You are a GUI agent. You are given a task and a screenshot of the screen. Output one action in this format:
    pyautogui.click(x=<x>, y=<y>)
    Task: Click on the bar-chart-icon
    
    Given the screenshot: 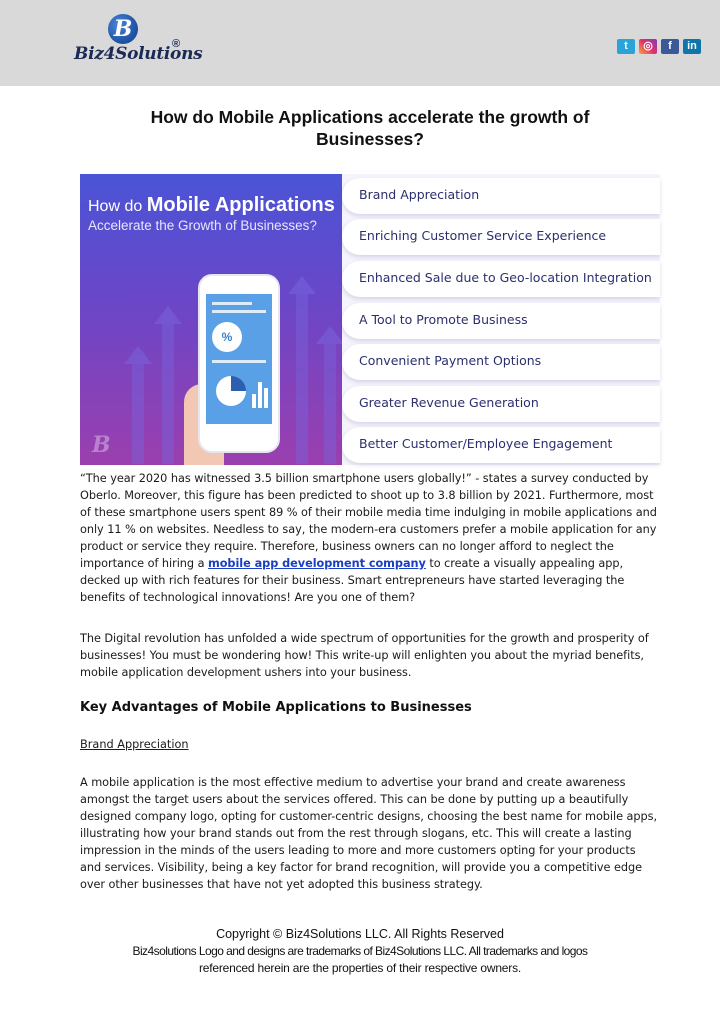 What is the action you would take?
    pyautogui.click(x=260, y=392)
    